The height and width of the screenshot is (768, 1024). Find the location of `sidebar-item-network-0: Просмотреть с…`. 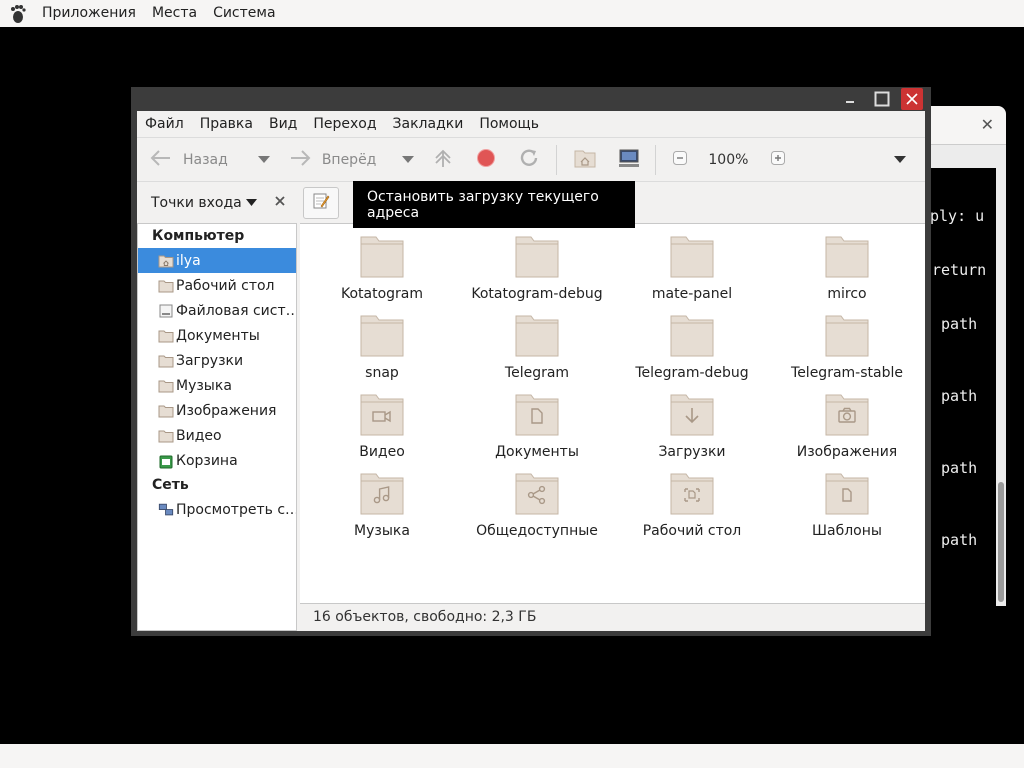

sidebar-item-network-0: Просмотреть с… is located at coordinates (217, 509).